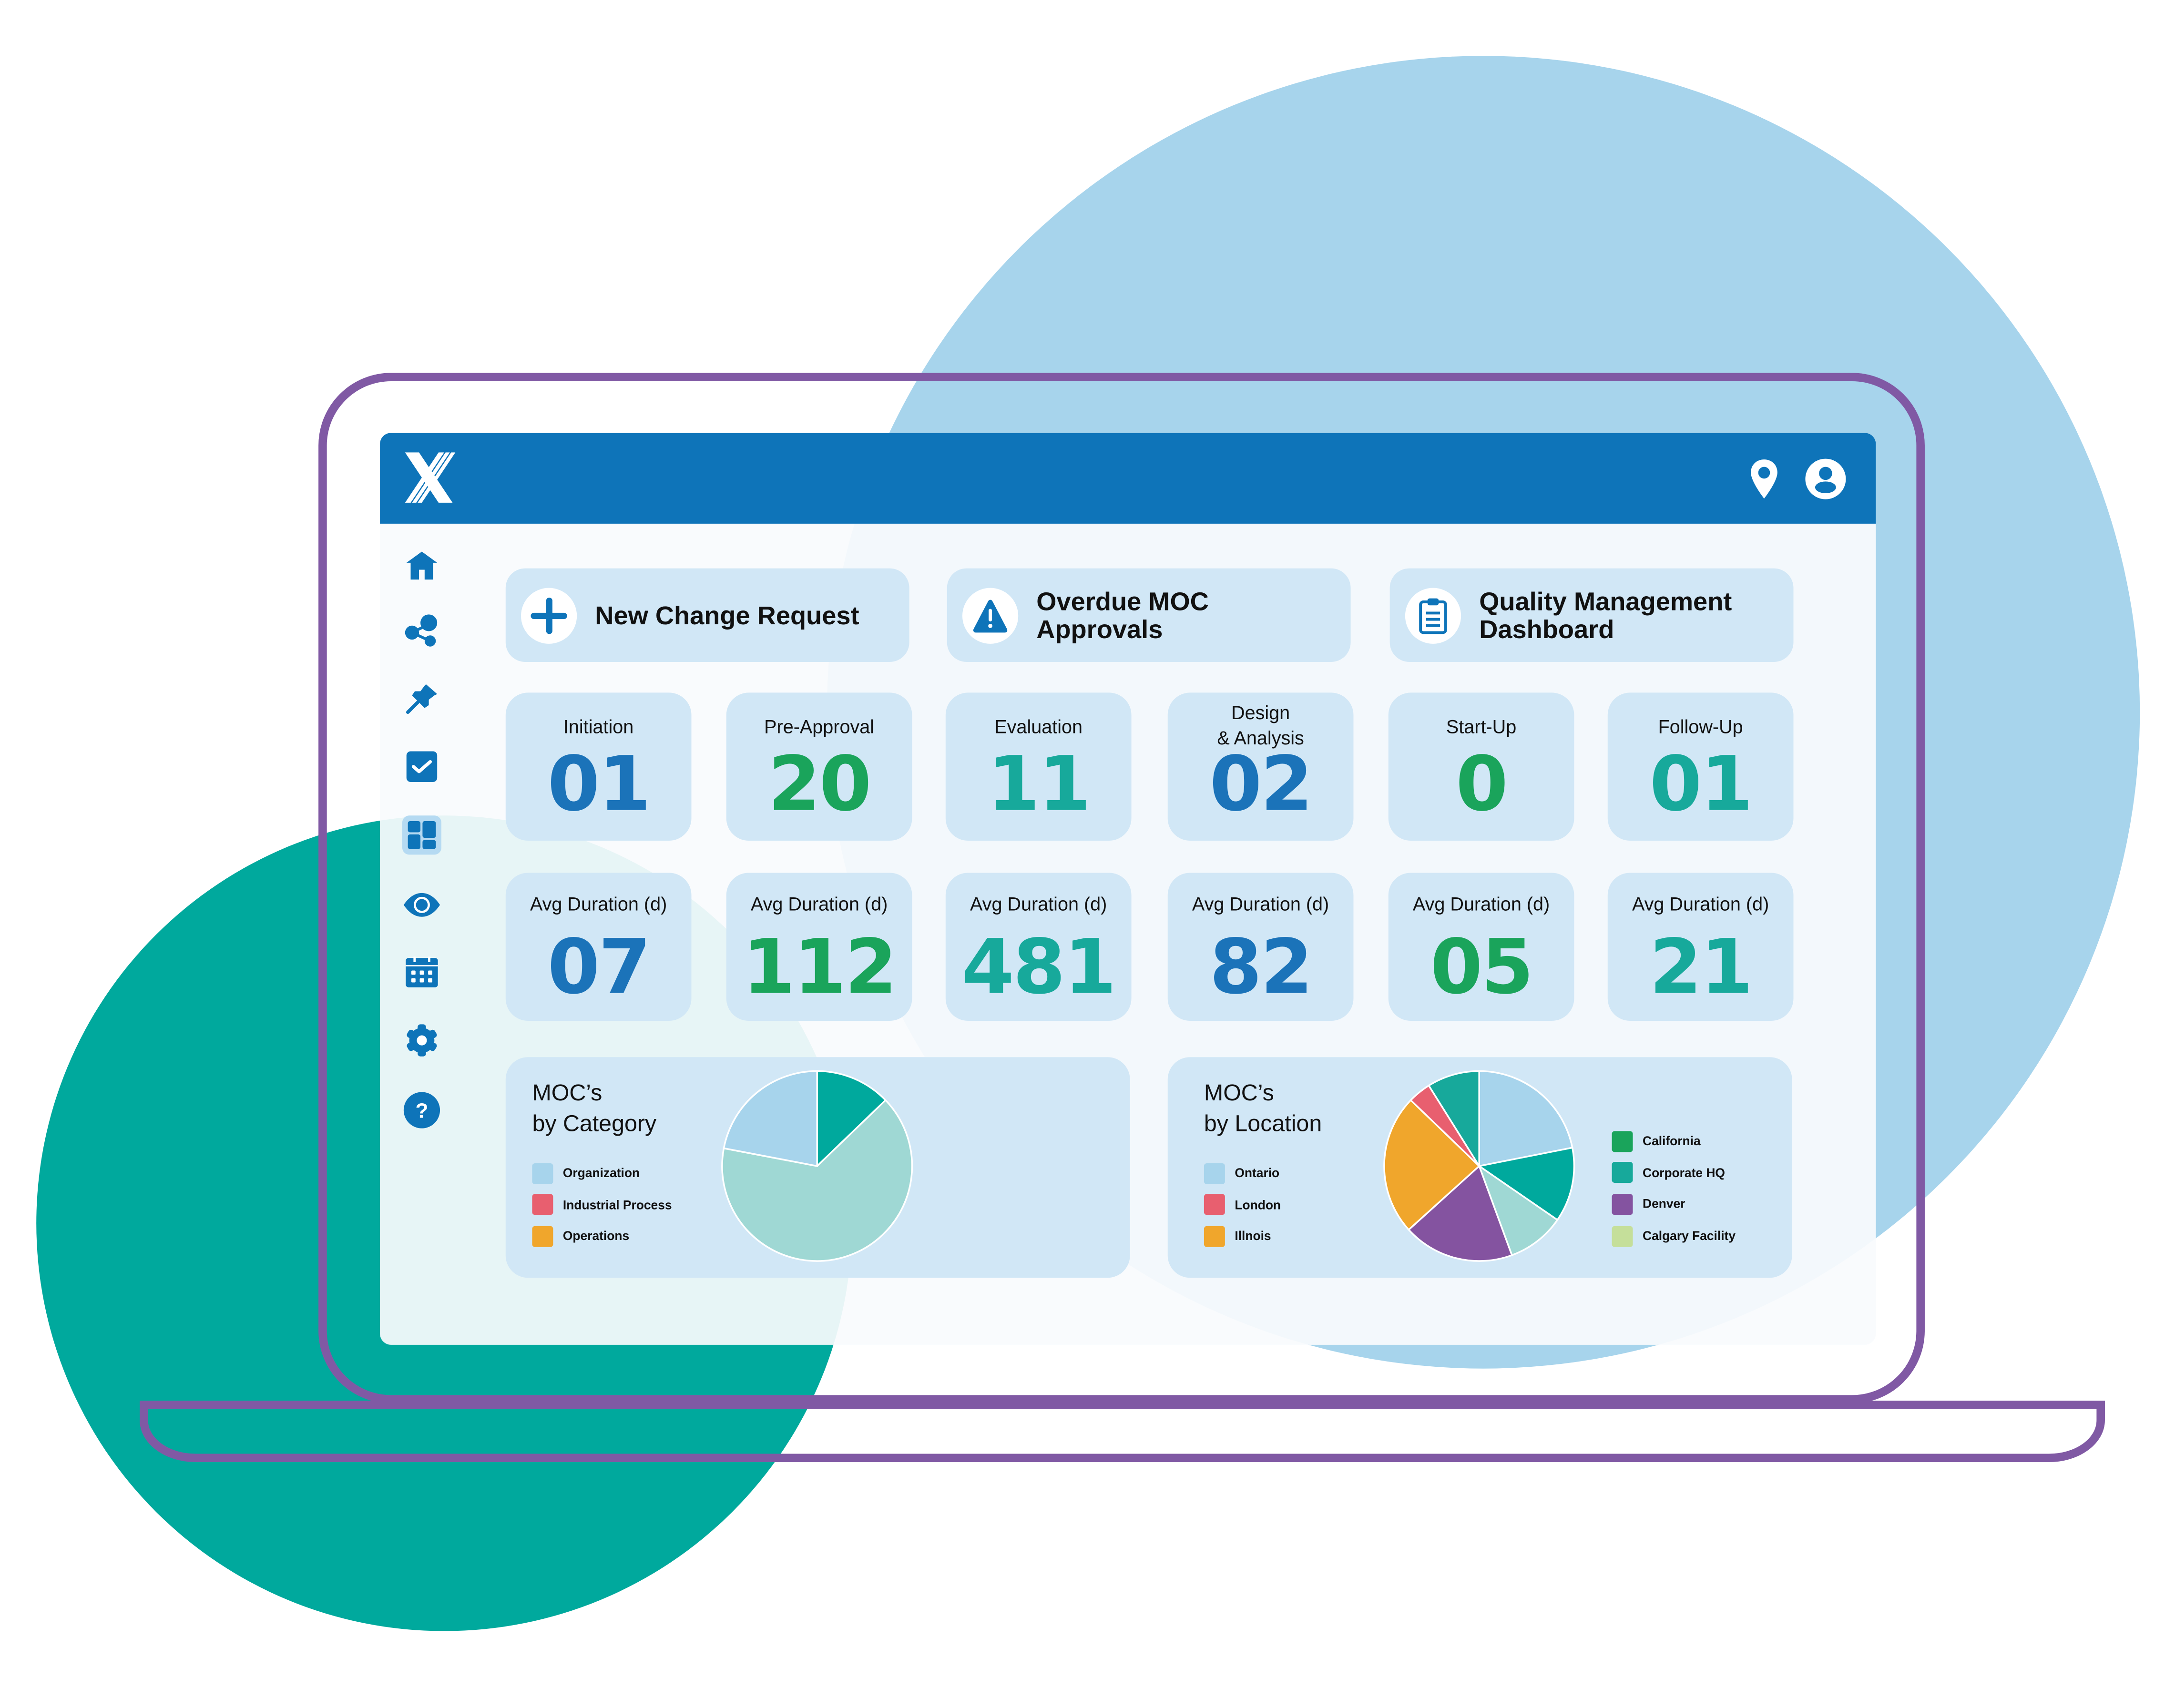  I want to click on legend-item: Calgary Facility, so click(1674, 1235).